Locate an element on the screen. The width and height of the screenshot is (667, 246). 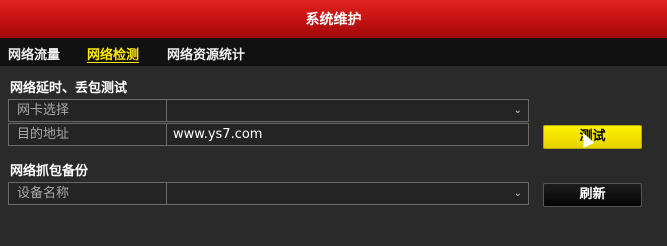
device-select-row: 设备名称 ⌄ is located at coordinates (268, 193).